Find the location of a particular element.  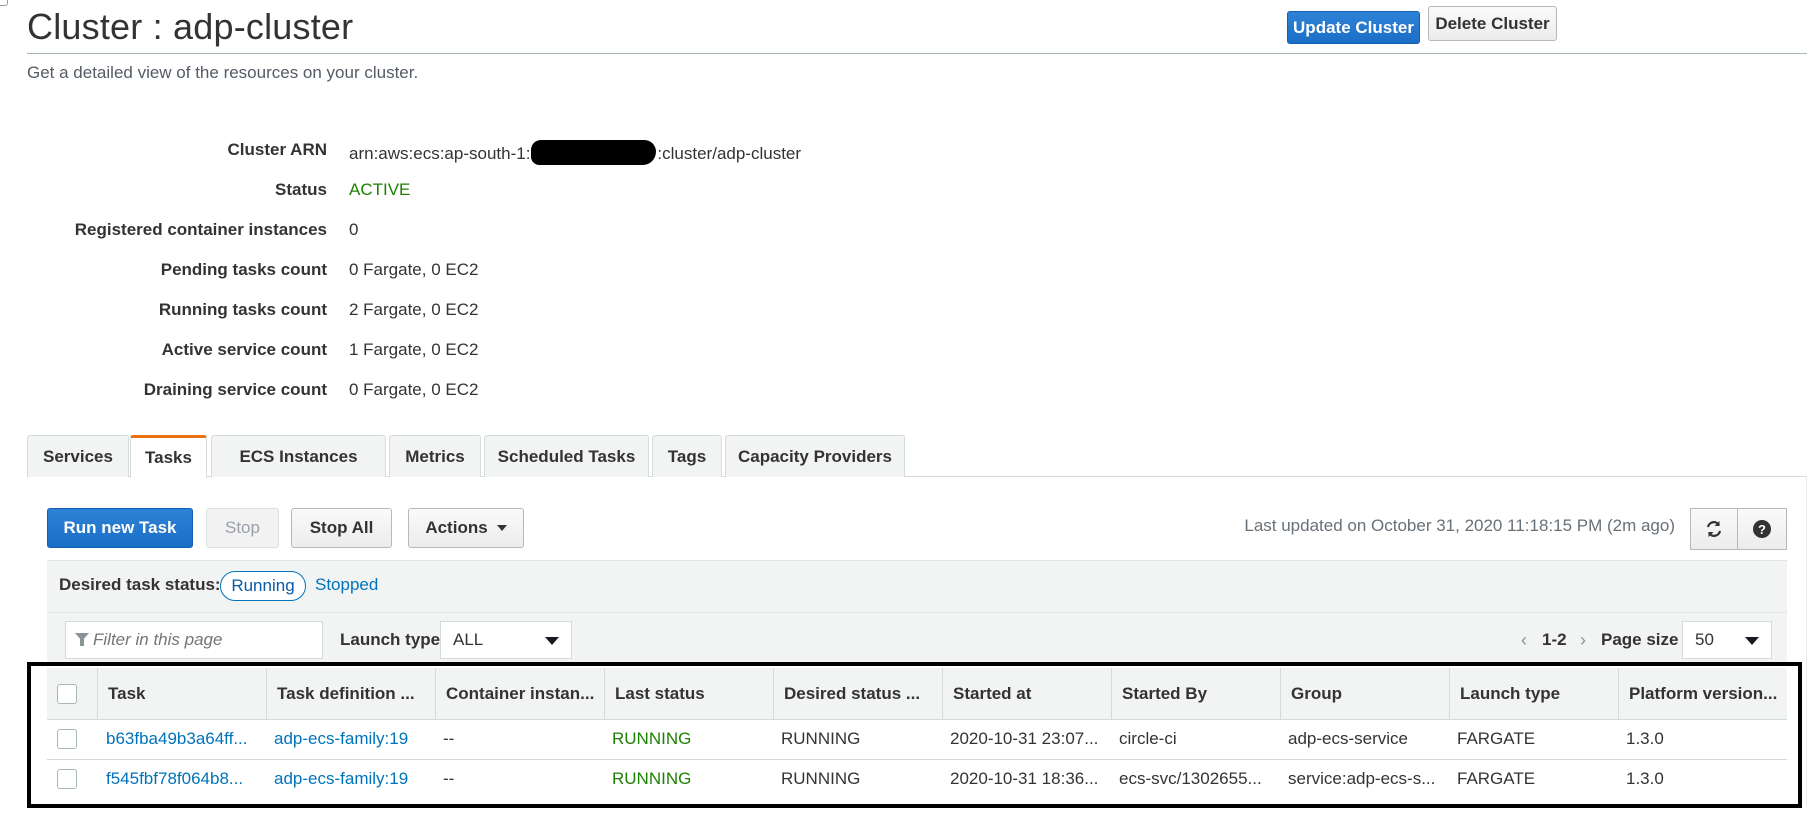

refresh-icon is located at coordinates (1714, 529).